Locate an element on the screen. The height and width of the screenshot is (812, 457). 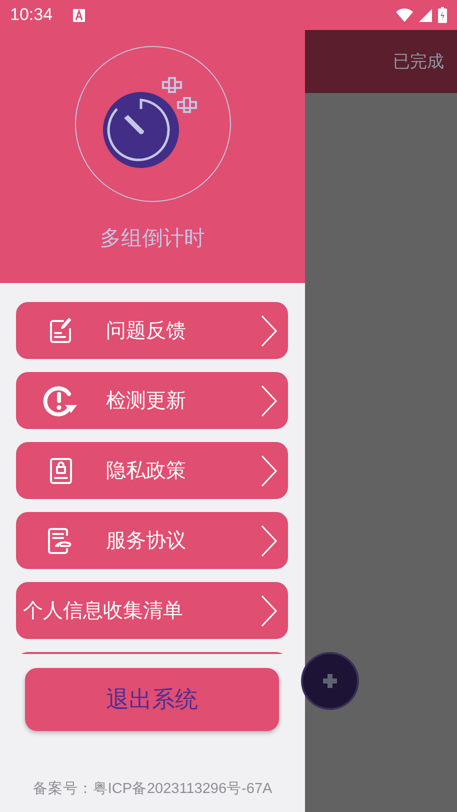
menu-item: 隐私政策 is located at coordinates (152, 470).